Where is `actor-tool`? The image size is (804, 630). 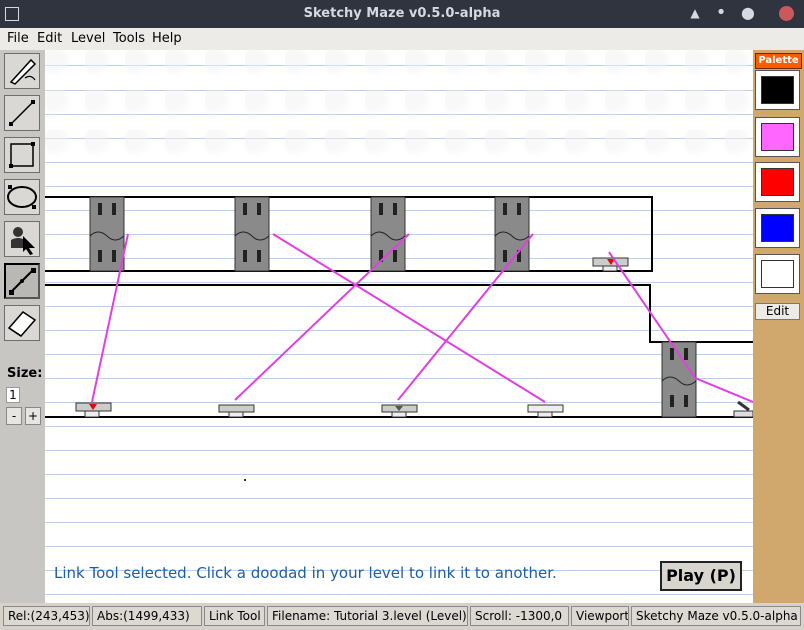 actor-tool is located at coordinates (22, 239).